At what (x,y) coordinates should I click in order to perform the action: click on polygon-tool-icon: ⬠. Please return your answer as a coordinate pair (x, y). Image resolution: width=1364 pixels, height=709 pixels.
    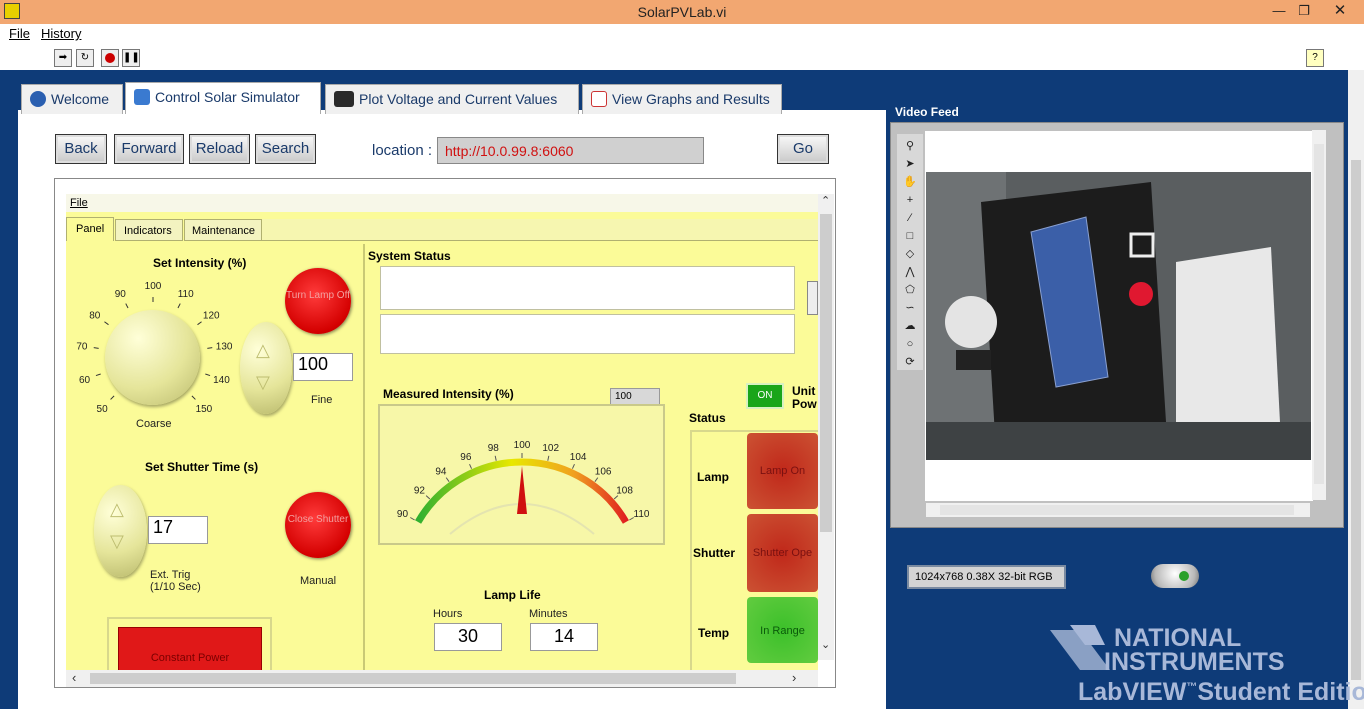
    Looking at the image, I should click on (910, 290).